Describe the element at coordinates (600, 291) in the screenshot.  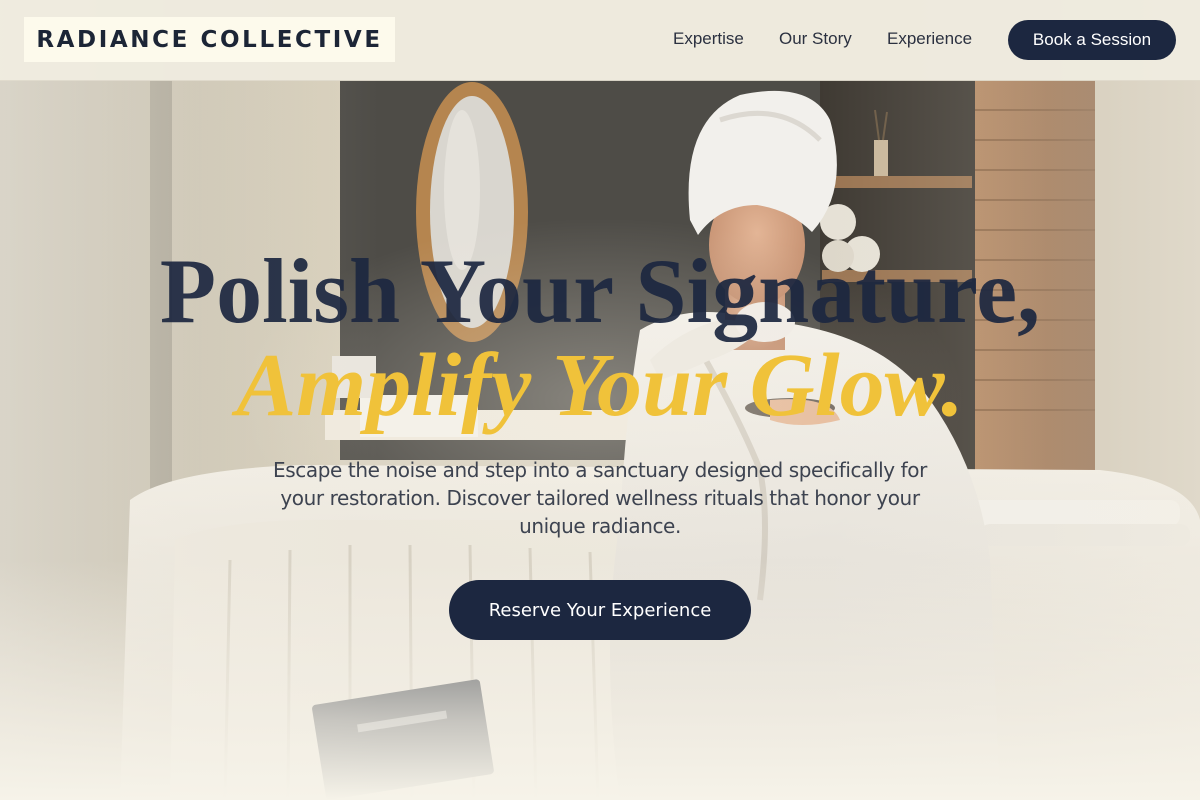
I see `hero-headline-line1: Polish Your Signature,` at that location.